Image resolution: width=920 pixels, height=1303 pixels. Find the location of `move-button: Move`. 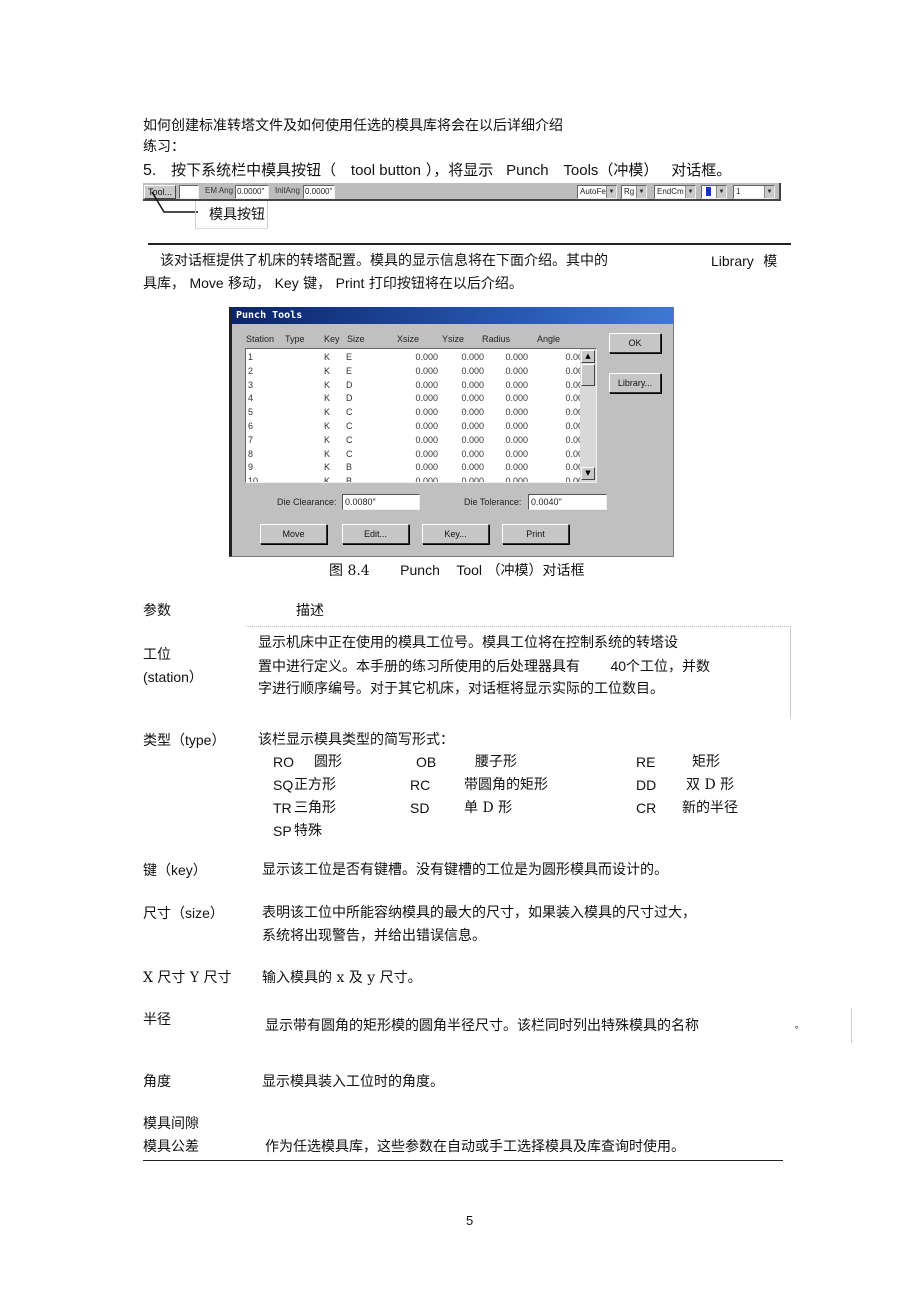

move-button: Move is located at coordinates (293, 534).